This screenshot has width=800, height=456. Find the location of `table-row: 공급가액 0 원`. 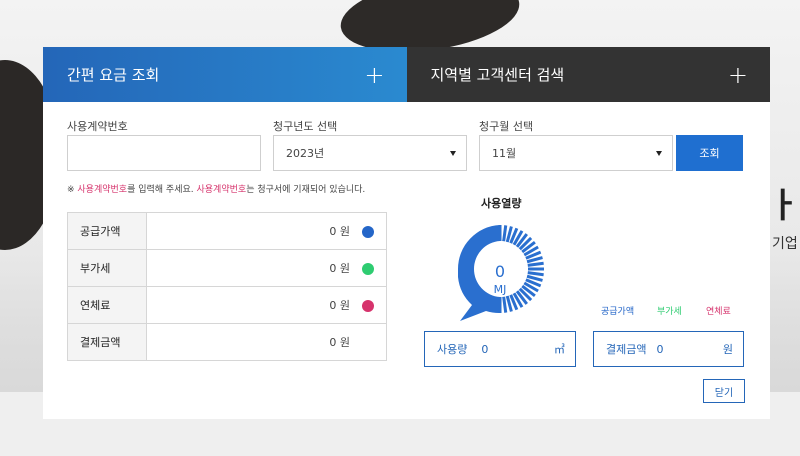

table-row: 공급가액 0 원 is located at coordinates (227, 231).